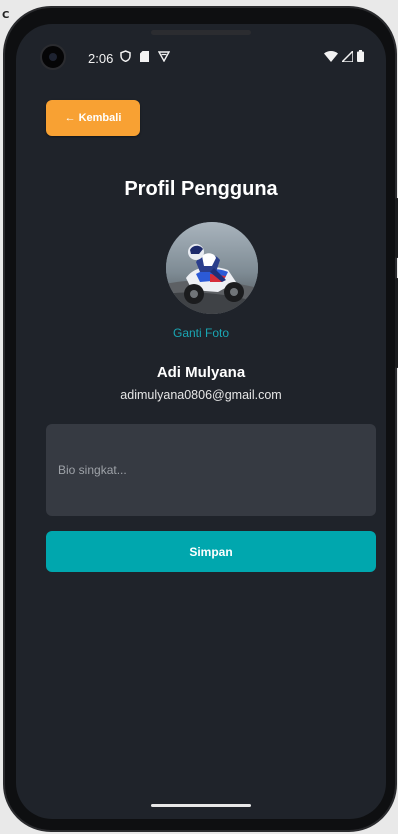 Image resolution: width=398 pixels, height=834 pixels. What do you see at coordinates (201, 395) in the screenshot?
I see `user-email: adimulyana0806@gmail.com` at bounding box center [201, 395].